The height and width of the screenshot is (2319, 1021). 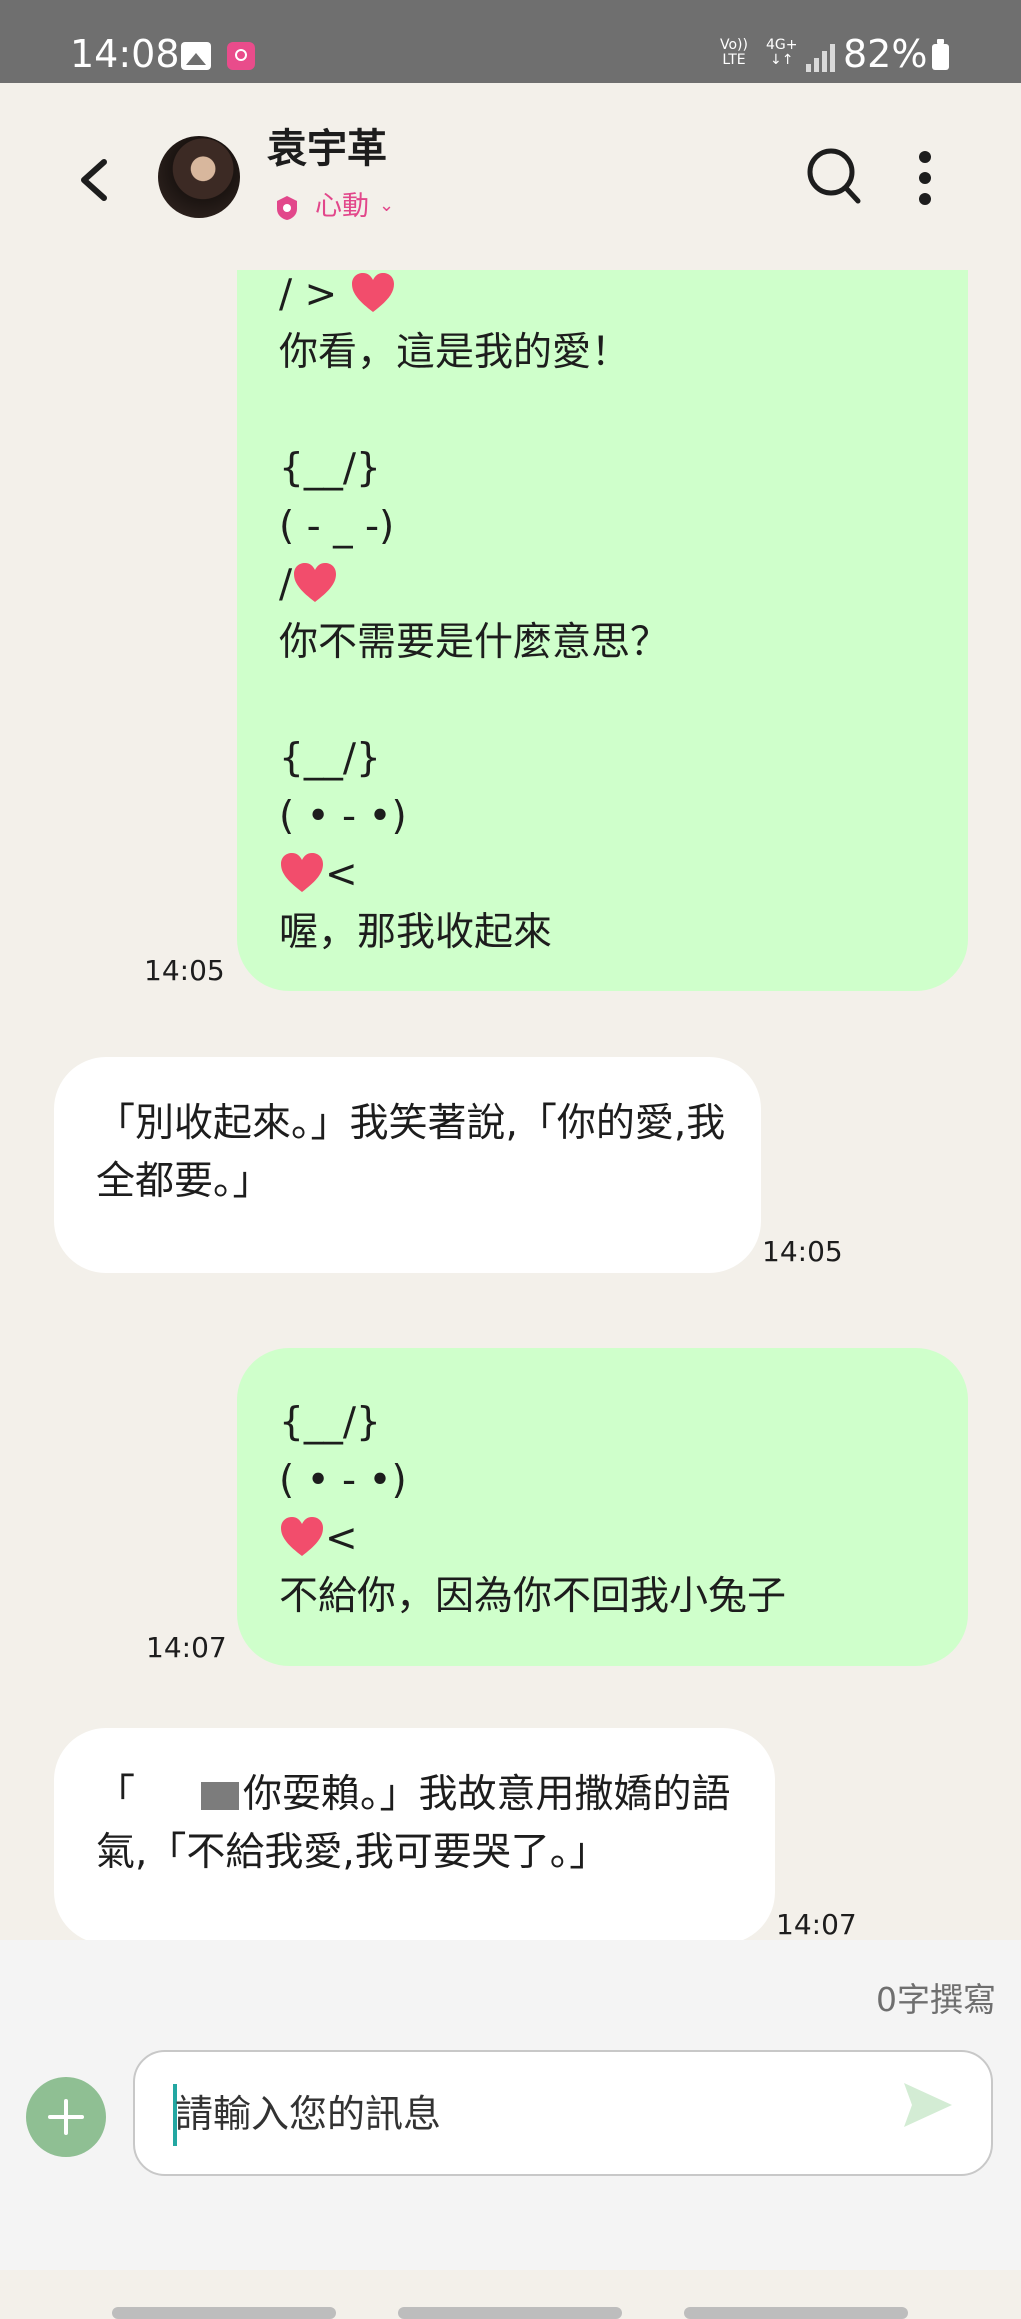 What do you see at coordinates (337, 526) in the screenshot?
I see `message-line: ( - _ -)` at bounding box center [337, 526].